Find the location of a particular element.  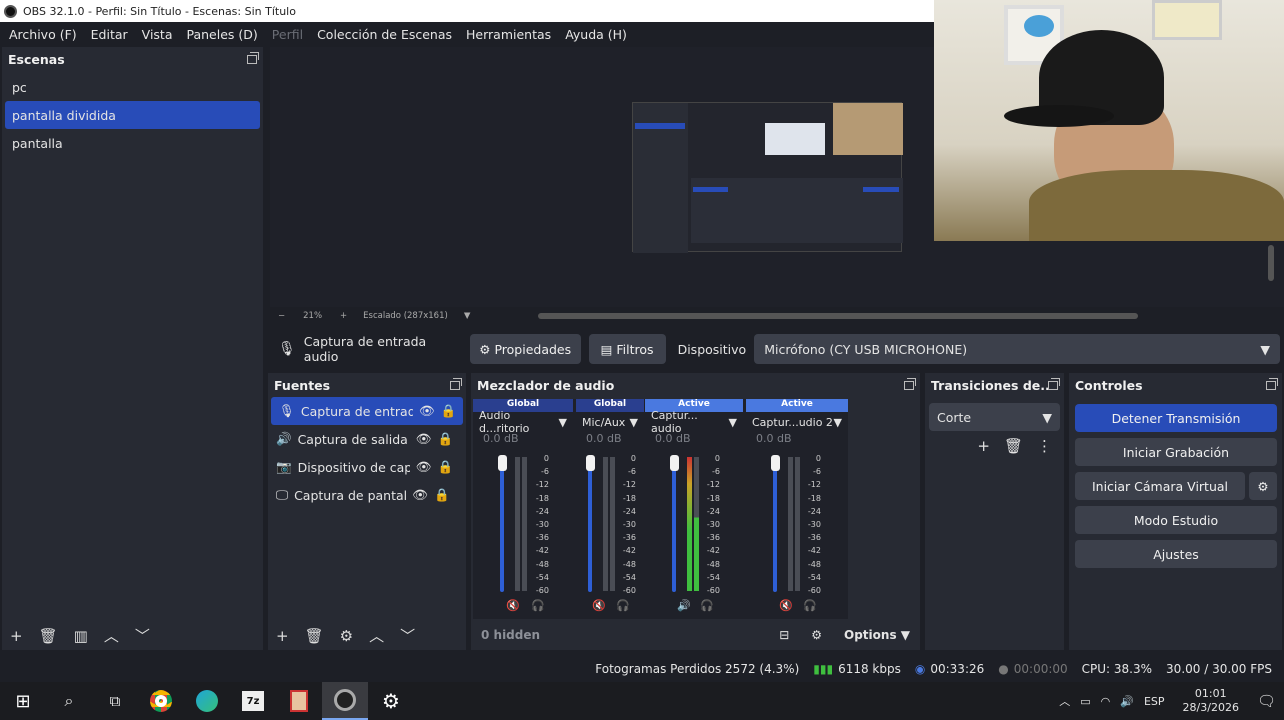

virtual-camera-settings-button: ⚙ is located at coordinates (1263, 486).